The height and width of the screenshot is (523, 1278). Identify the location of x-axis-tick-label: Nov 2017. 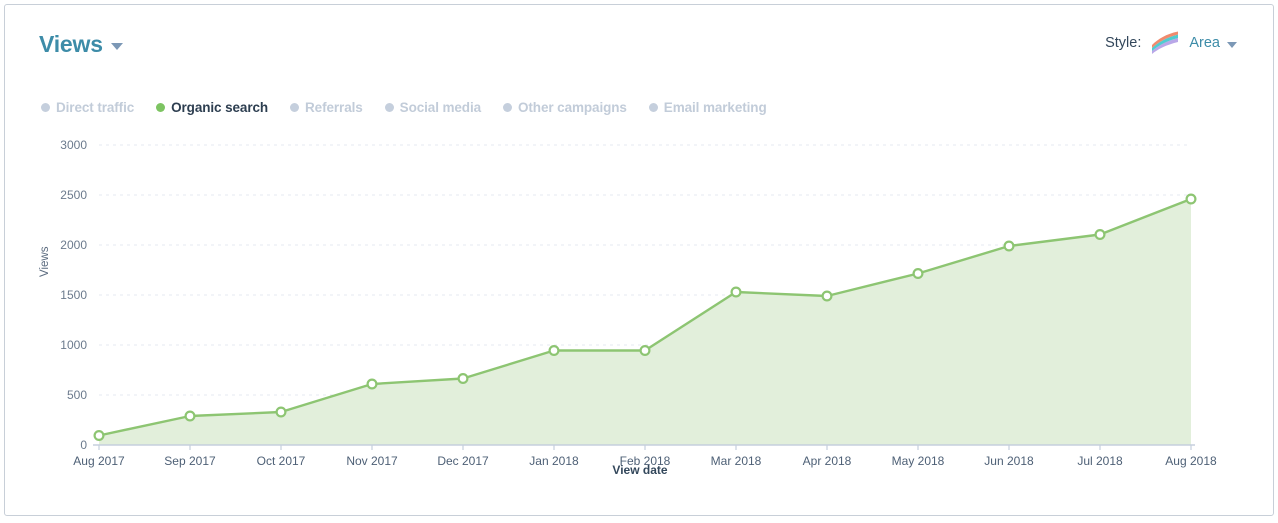
(372, 461).